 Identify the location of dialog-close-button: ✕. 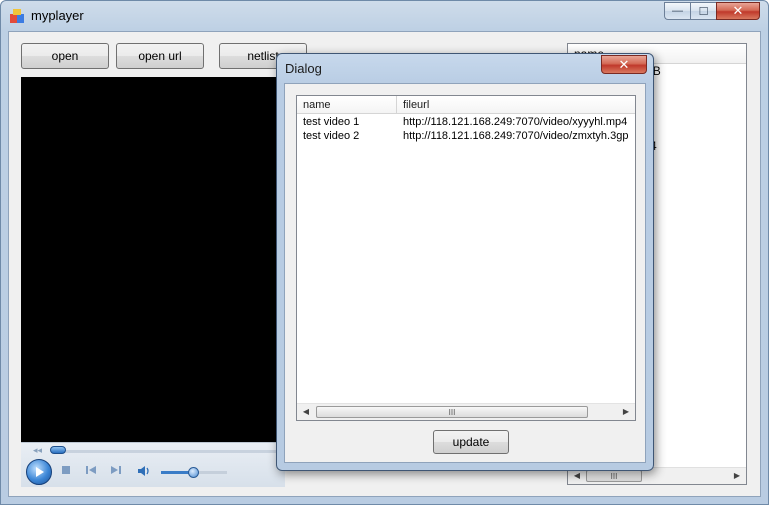
(624, 64).